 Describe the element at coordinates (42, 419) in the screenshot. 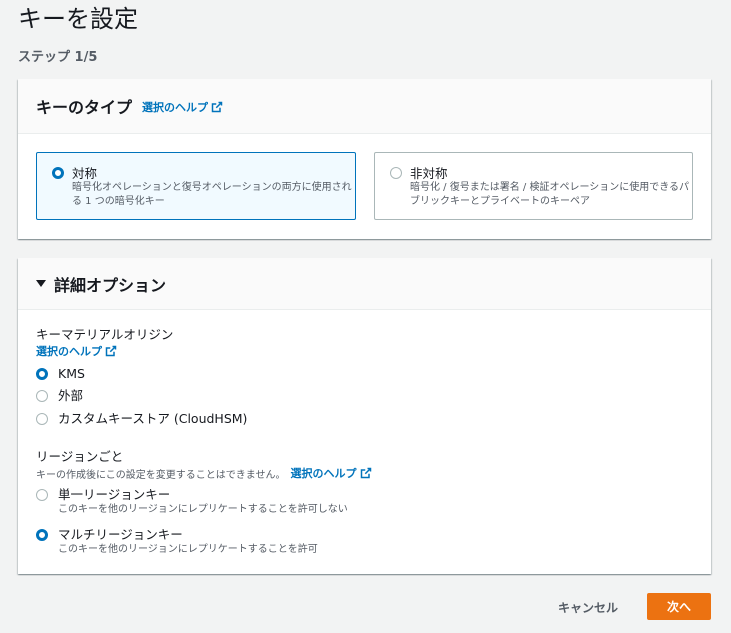

I see `origin-custom-radio` at that location.